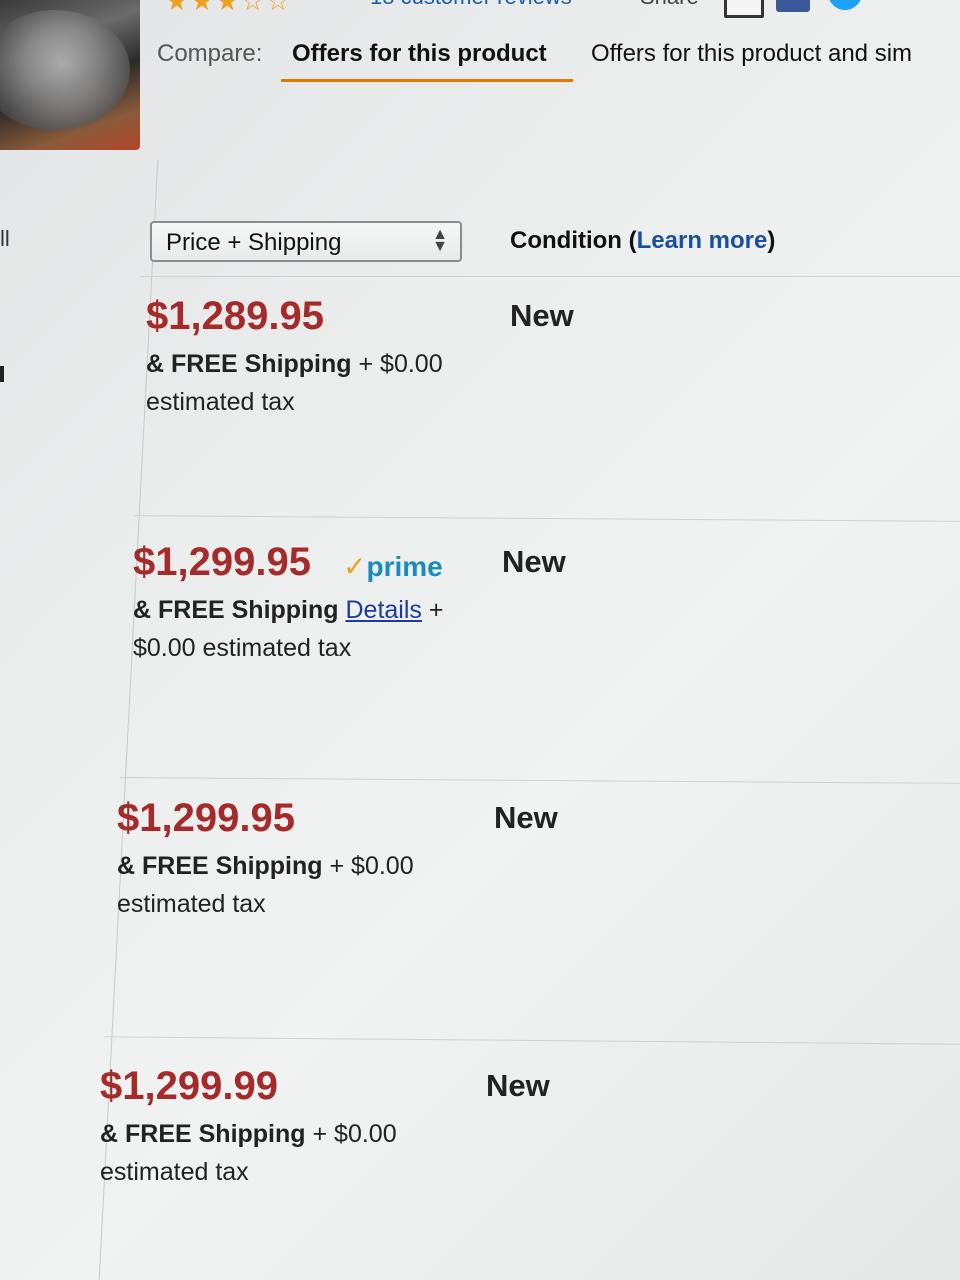 The width and height of the screenshot is (960, 1280). What do you see at coordinates (427, 80) in the screenshot?
I see `active-tab-underline` at bounding box center [427, 80].